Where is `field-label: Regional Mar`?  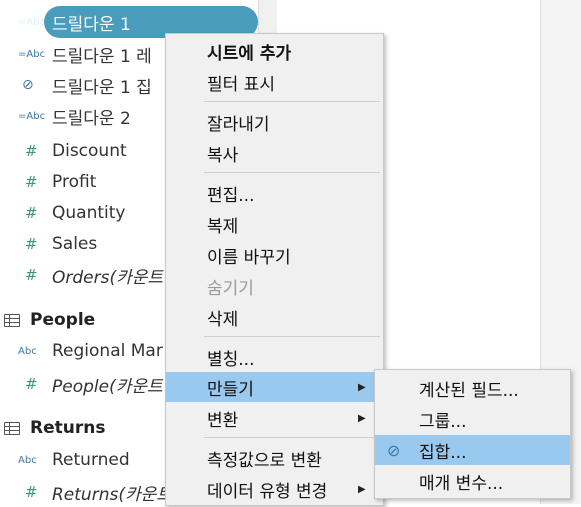 field-label: Regional Mar is located at coordinates (107, 351).